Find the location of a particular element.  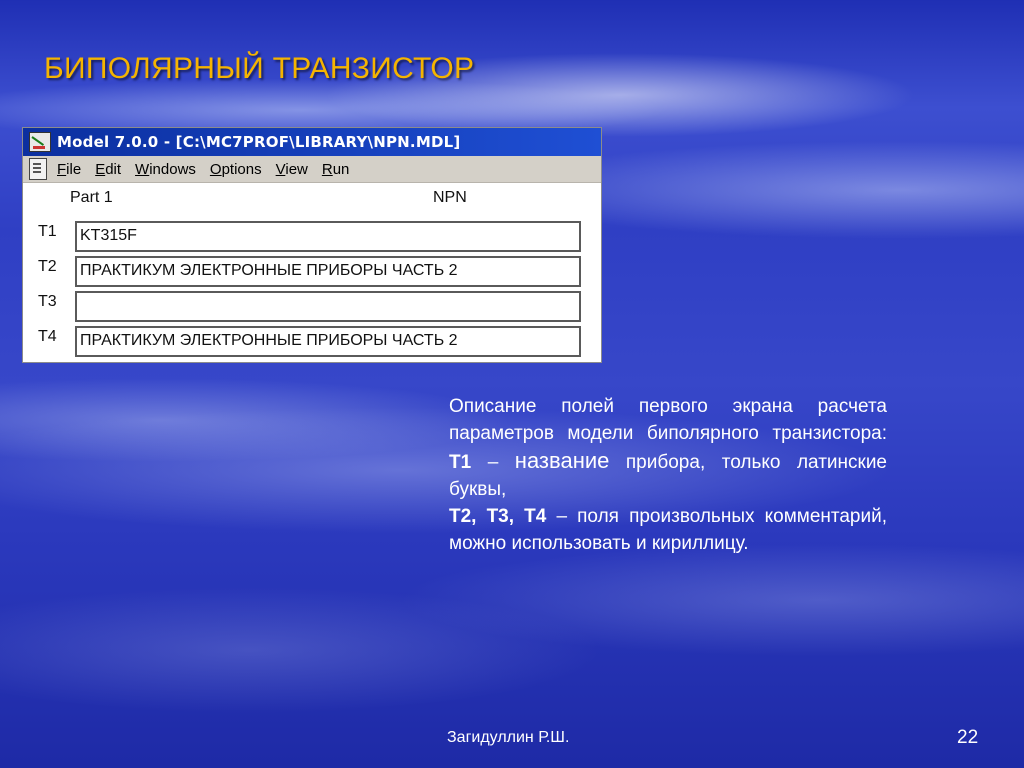

field-t2-input: ПРАКТИКУМ ЭЛЕКТРОННЫЕ ПРИБОРЫ ЧАСТЬ 2 is located at coordinates (328, 271).